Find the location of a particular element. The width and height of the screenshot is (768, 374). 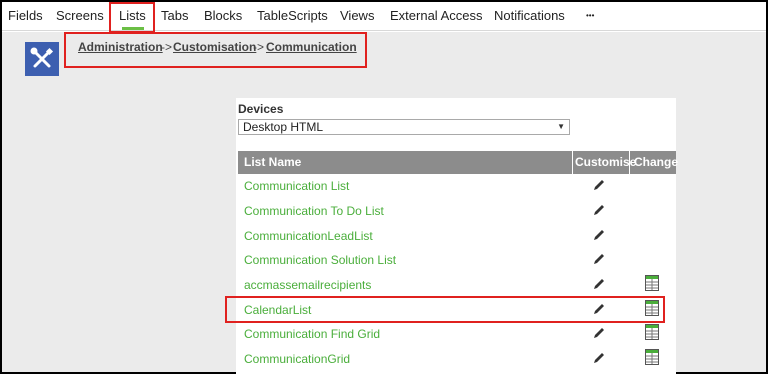

tools-icon is located at coordinates (42, 59).